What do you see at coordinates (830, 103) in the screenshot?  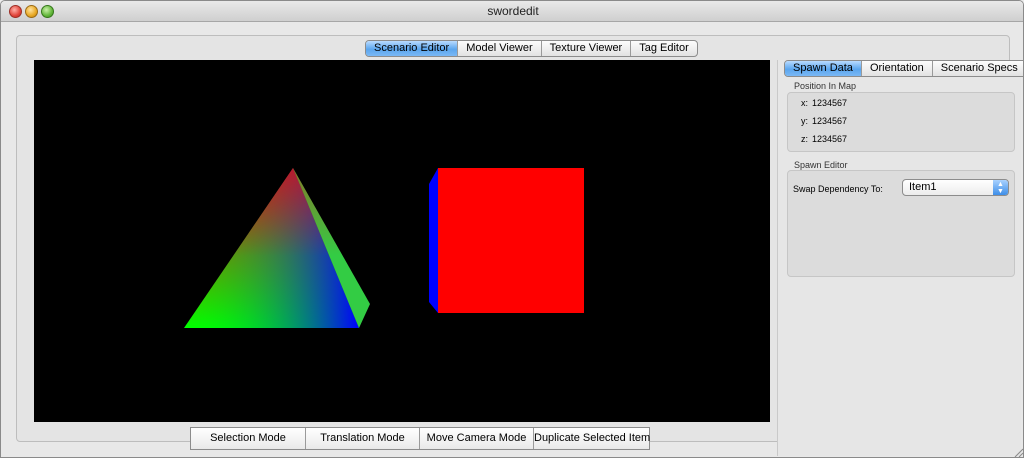 I see `x-value: 1234567` at bounding box center [830, 103].